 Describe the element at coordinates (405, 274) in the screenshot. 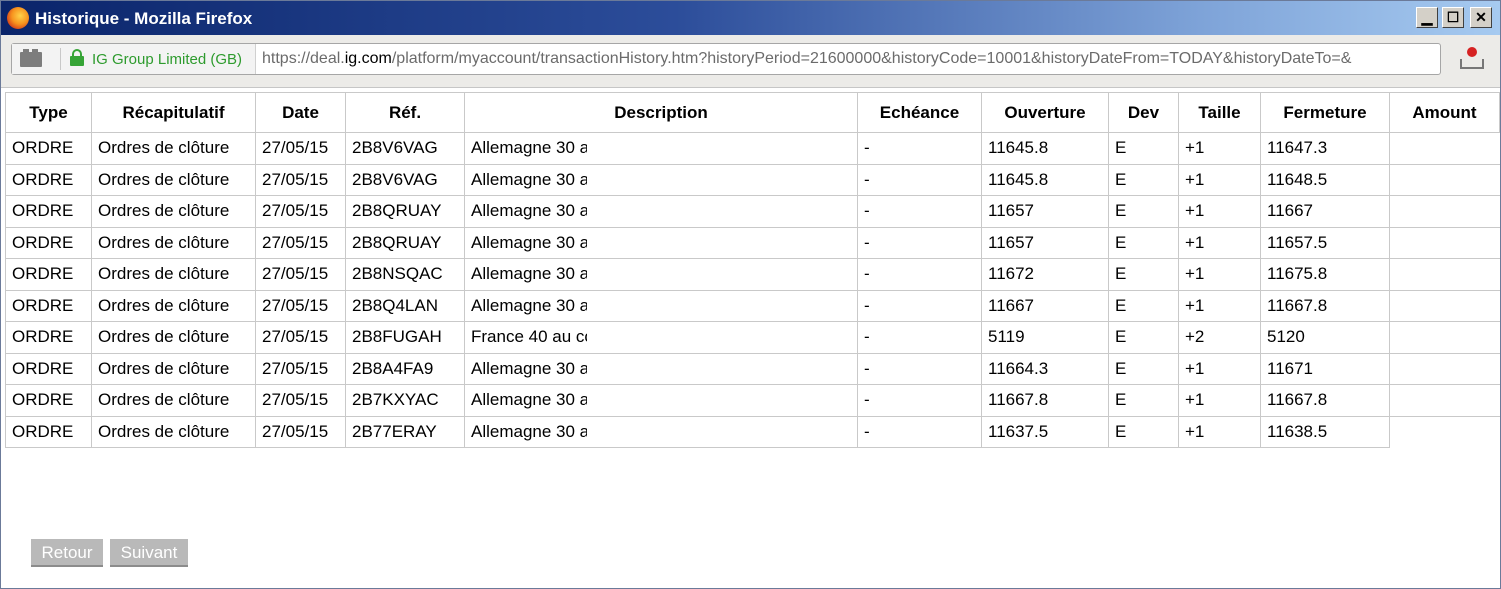

I see `cell-ref: 2B8NSQAC` at that location.